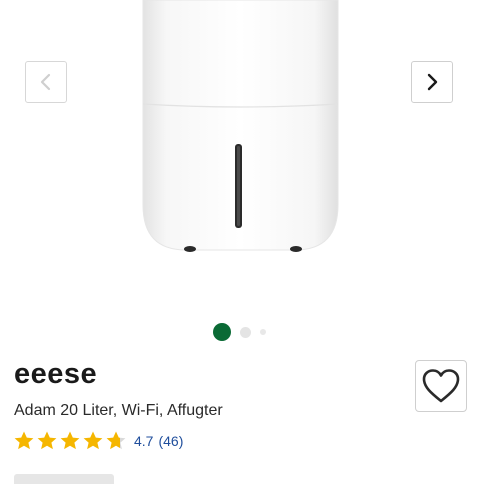 The image size is (480, 484). I want to click on next-image-button, so click(432, 82).